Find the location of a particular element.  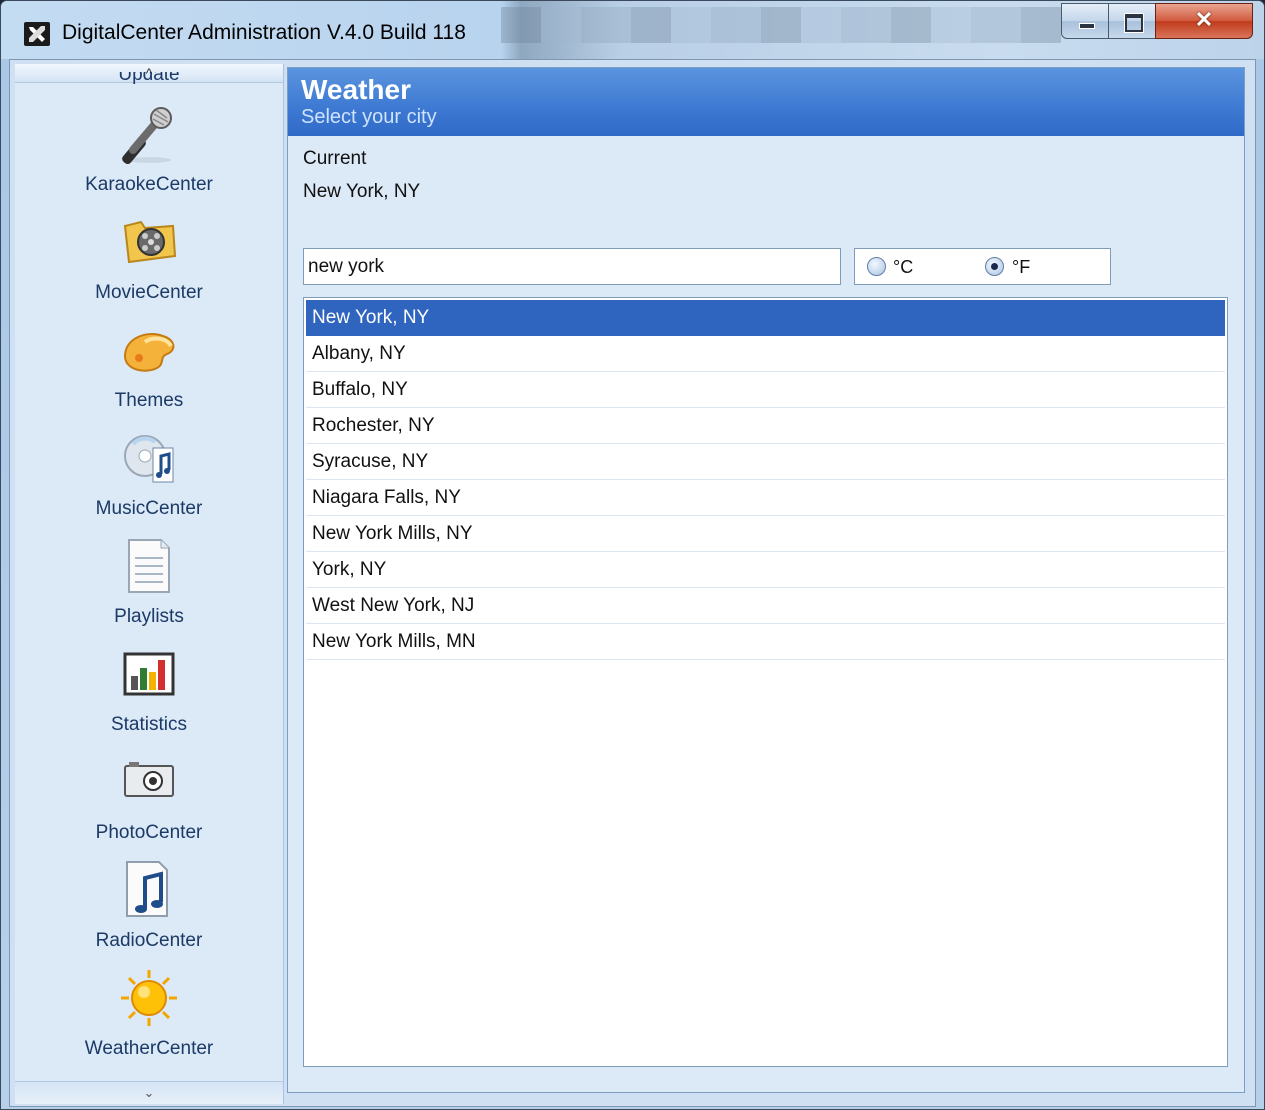

fahrenheit-label: °F is located at coordinates (1021, 267).